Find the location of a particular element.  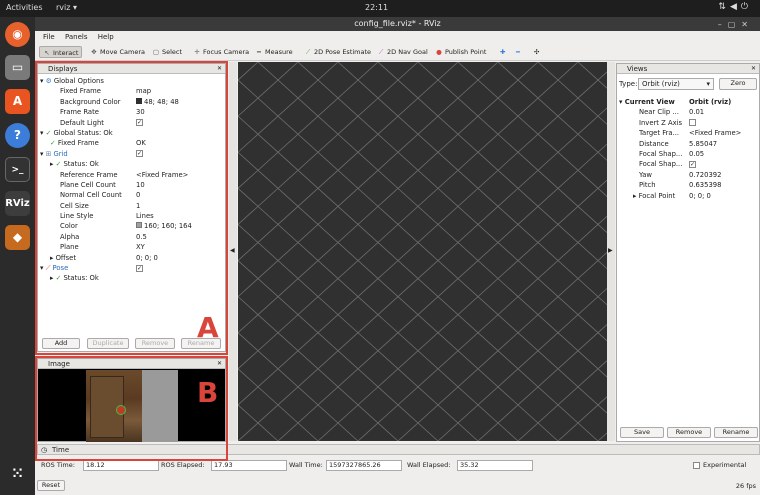

annotation-label-b: B is located at coordinates (208, 392).